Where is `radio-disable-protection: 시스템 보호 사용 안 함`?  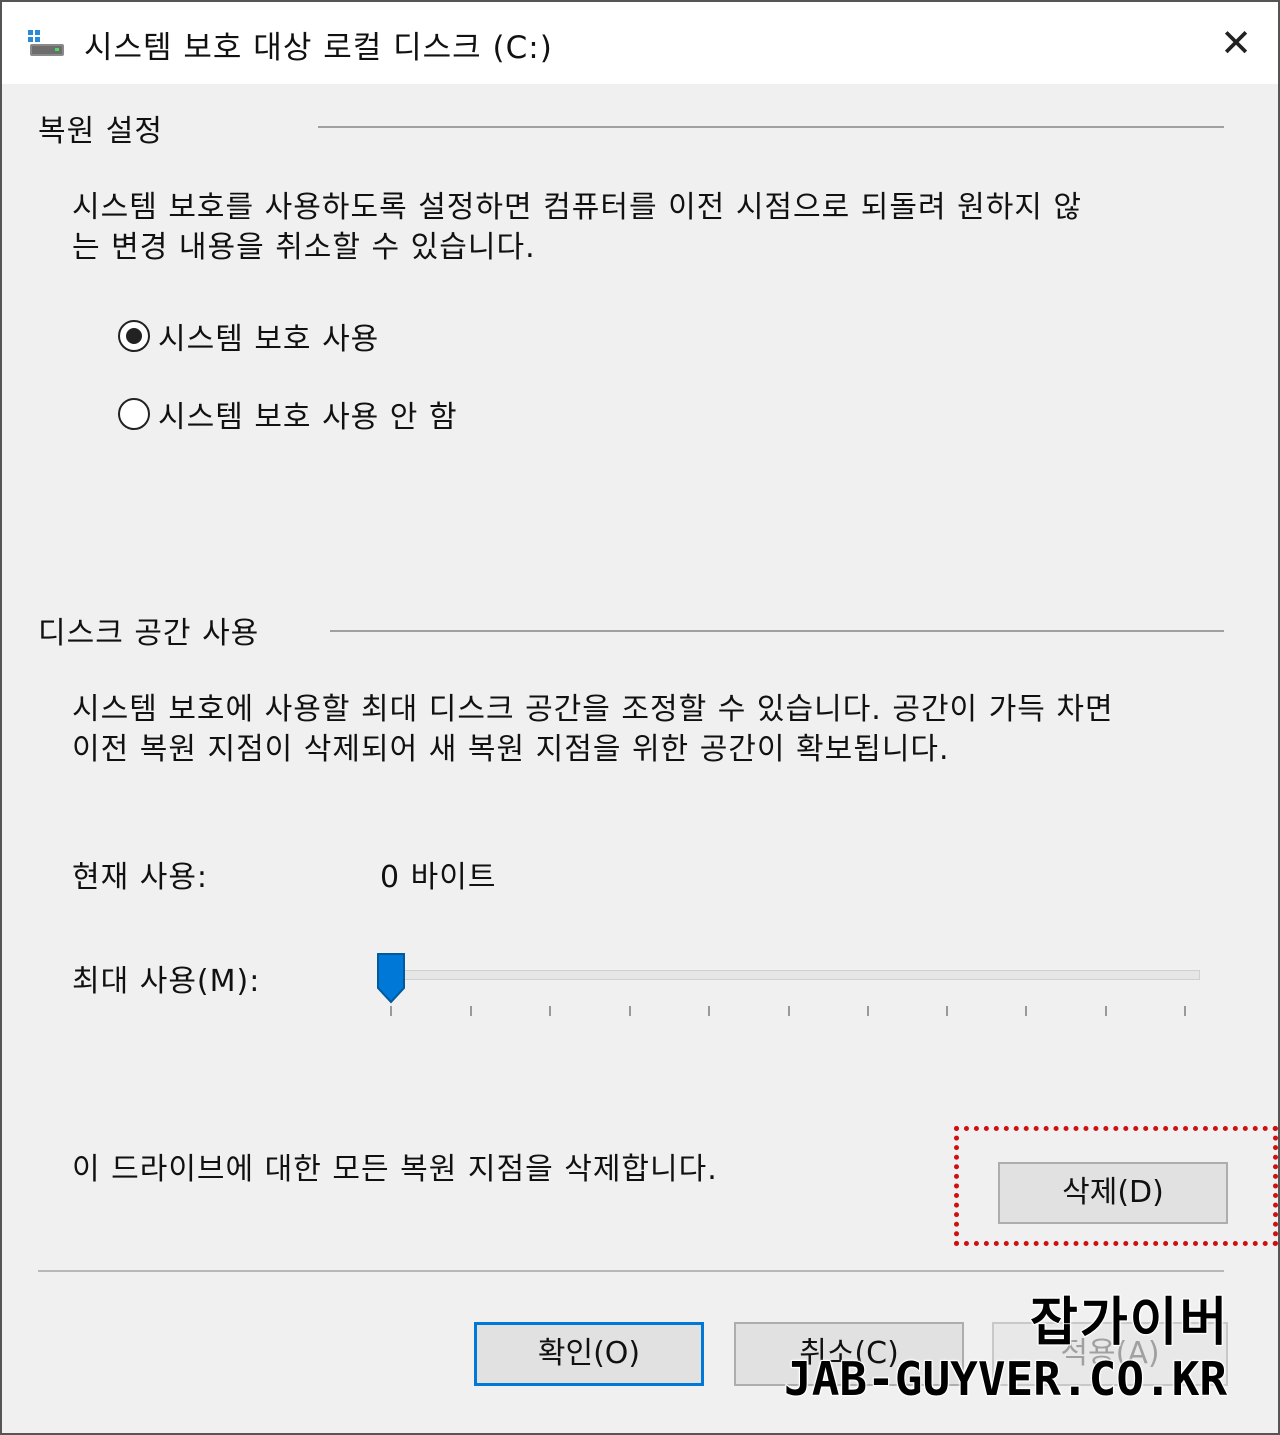
radio-disable-protection: 시스템 보호 사용 안 함 is located at coordinates (288, 414).